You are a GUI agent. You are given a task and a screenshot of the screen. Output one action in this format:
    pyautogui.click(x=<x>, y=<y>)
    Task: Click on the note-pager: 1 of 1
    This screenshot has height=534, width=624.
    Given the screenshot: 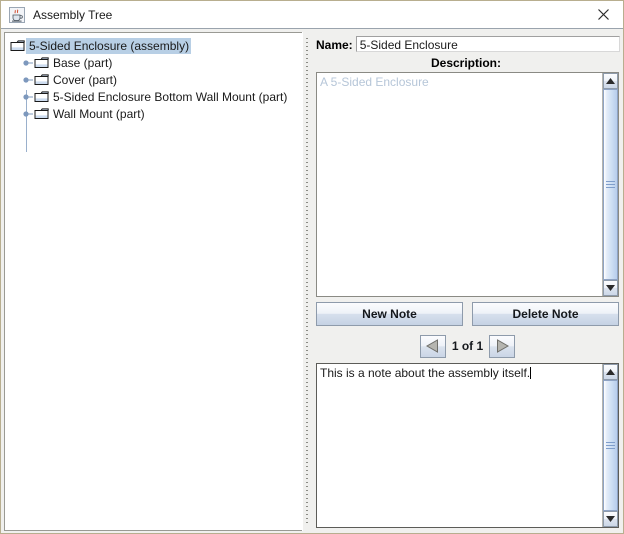 What is the action you would take?
    pyautogui.click(x=467, y=346)
    